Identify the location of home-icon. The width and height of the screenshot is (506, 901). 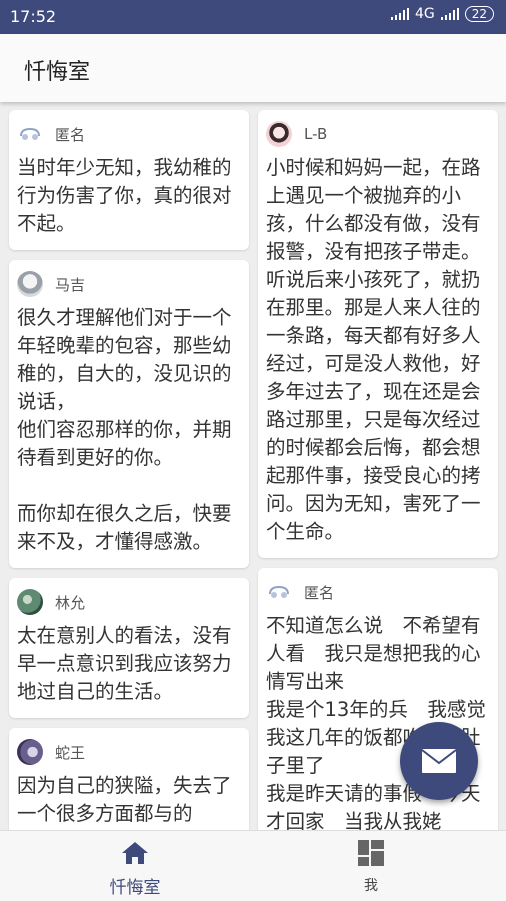
(135, 853).